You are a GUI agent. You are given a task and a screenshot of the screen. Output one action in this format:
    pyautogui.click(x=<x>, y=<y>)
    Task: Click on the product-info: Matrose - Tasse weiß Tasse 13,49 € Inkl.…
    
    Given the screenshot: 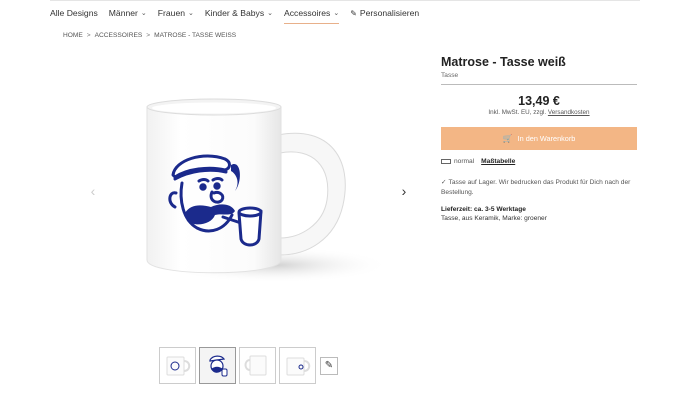 What is the action you would take?
    pyautogui.click(x=539, y=139)
    